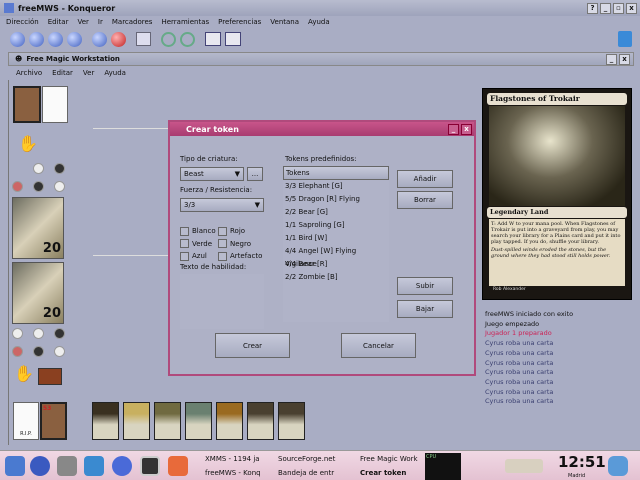 The width and height of the screenshot is (640, 480). Describe the element at coordinates (36, 39) in the screenshot. I see `forward-icon` at that location.